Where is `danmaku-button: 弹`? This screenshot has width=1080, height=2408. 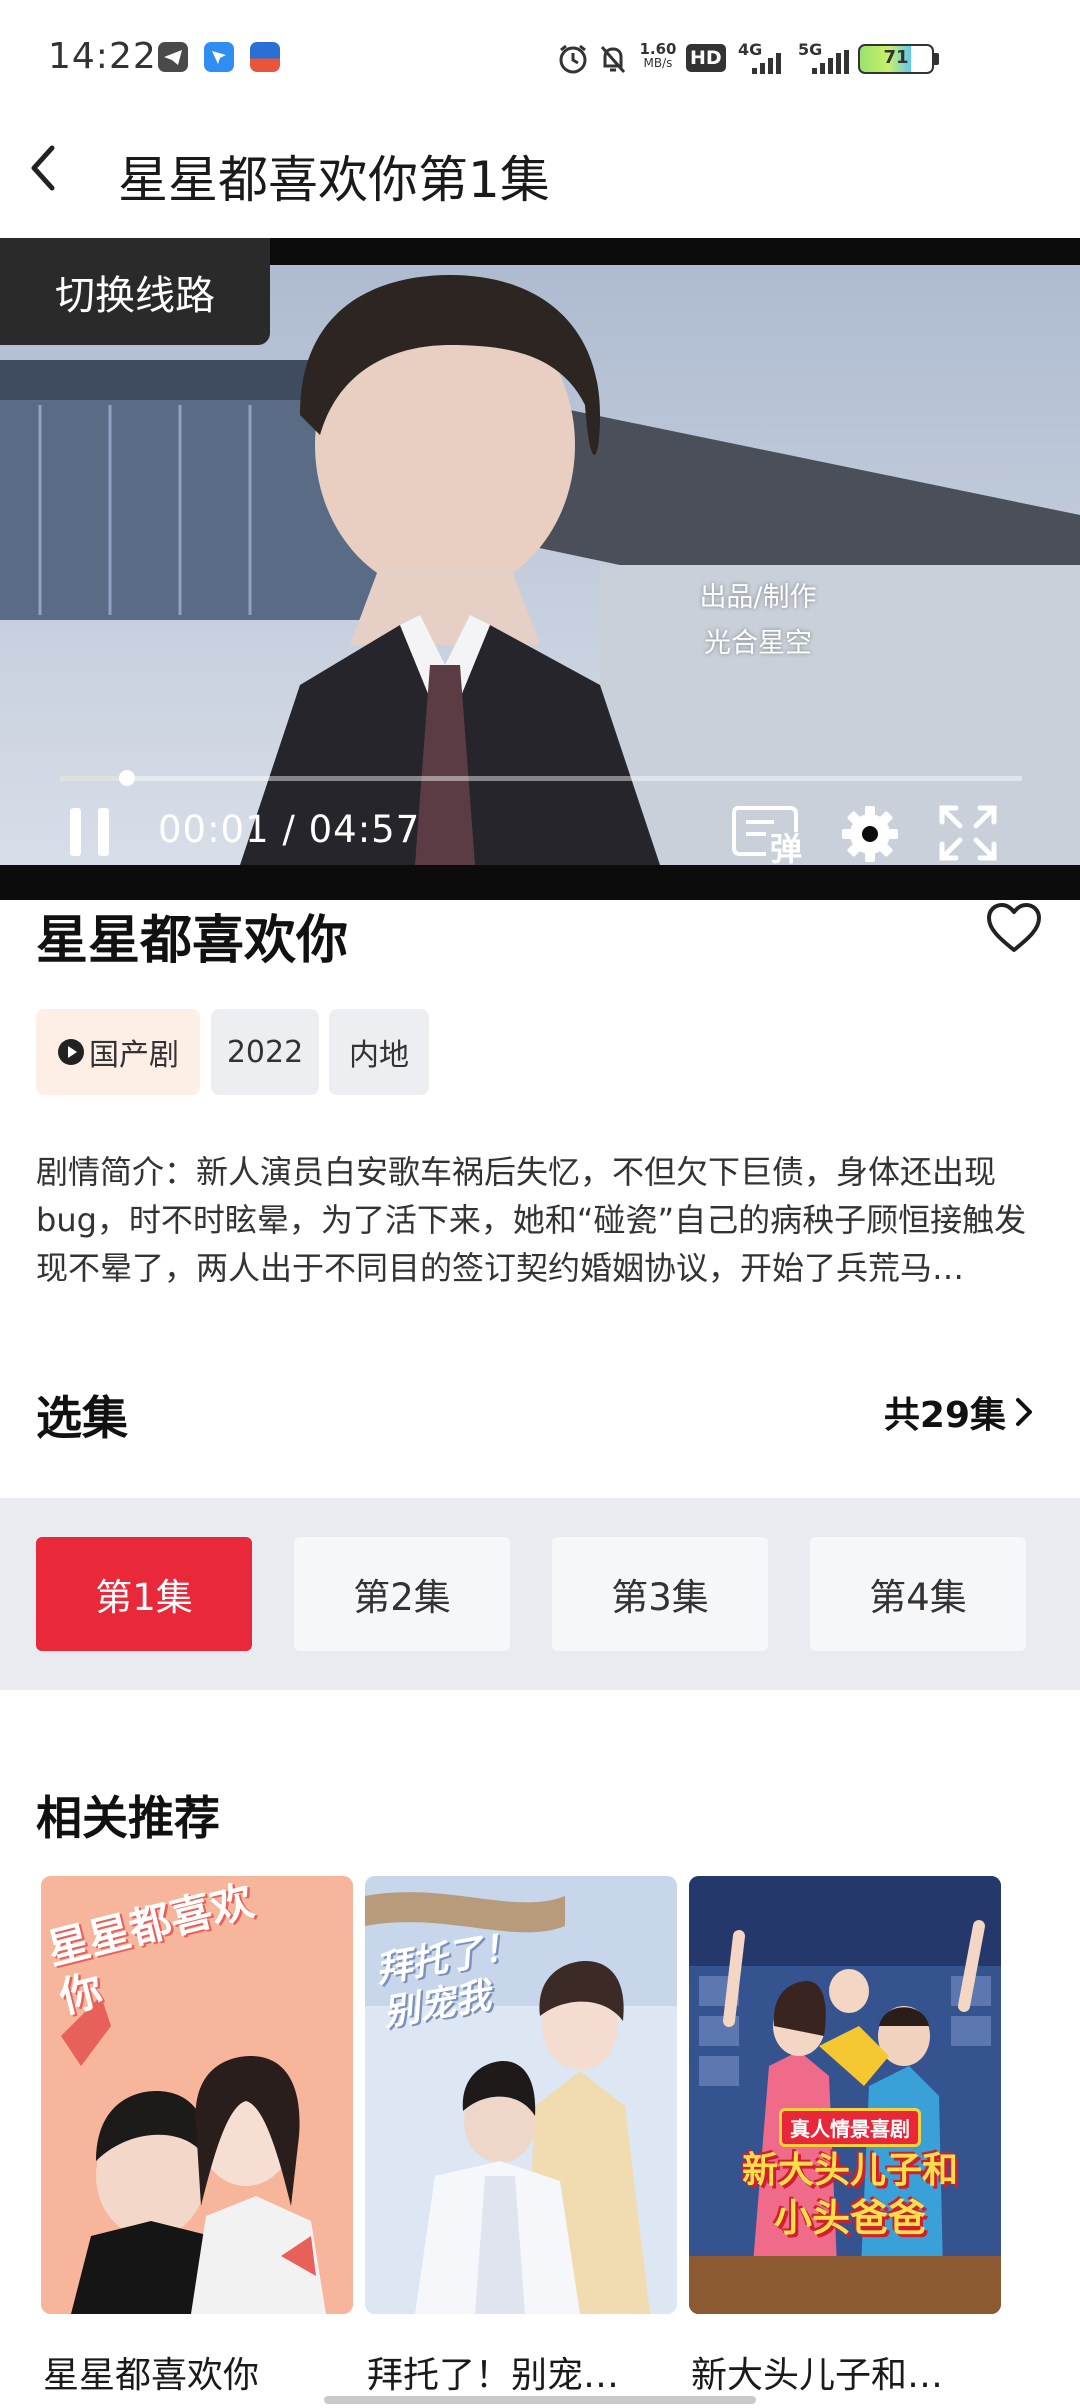
danmaku-button: 弹 is located at coordinates (767, 836).